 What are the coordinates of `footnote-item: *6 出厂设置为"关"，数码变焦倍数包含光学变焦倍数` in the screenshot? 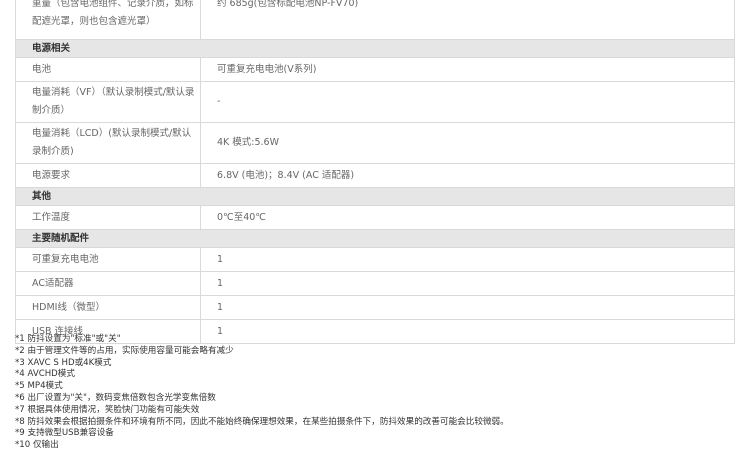 It's located at (115, 397).